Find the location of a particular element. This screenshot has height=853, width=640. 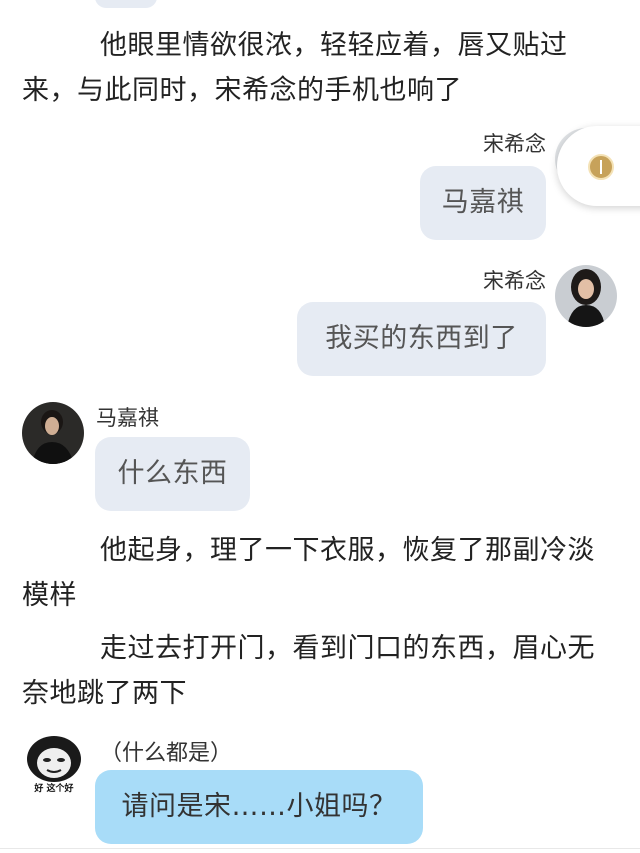

bottom-divider is located at coordinates (320, 848).